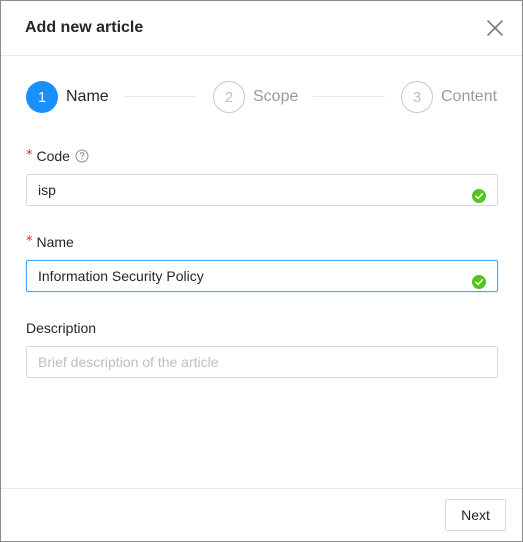 Image resolution: width=523 pixels, height=542 pixels. Describe the element at coordinates (55, 242) in the screenshot. I see `name-label-text: Name` at that location.